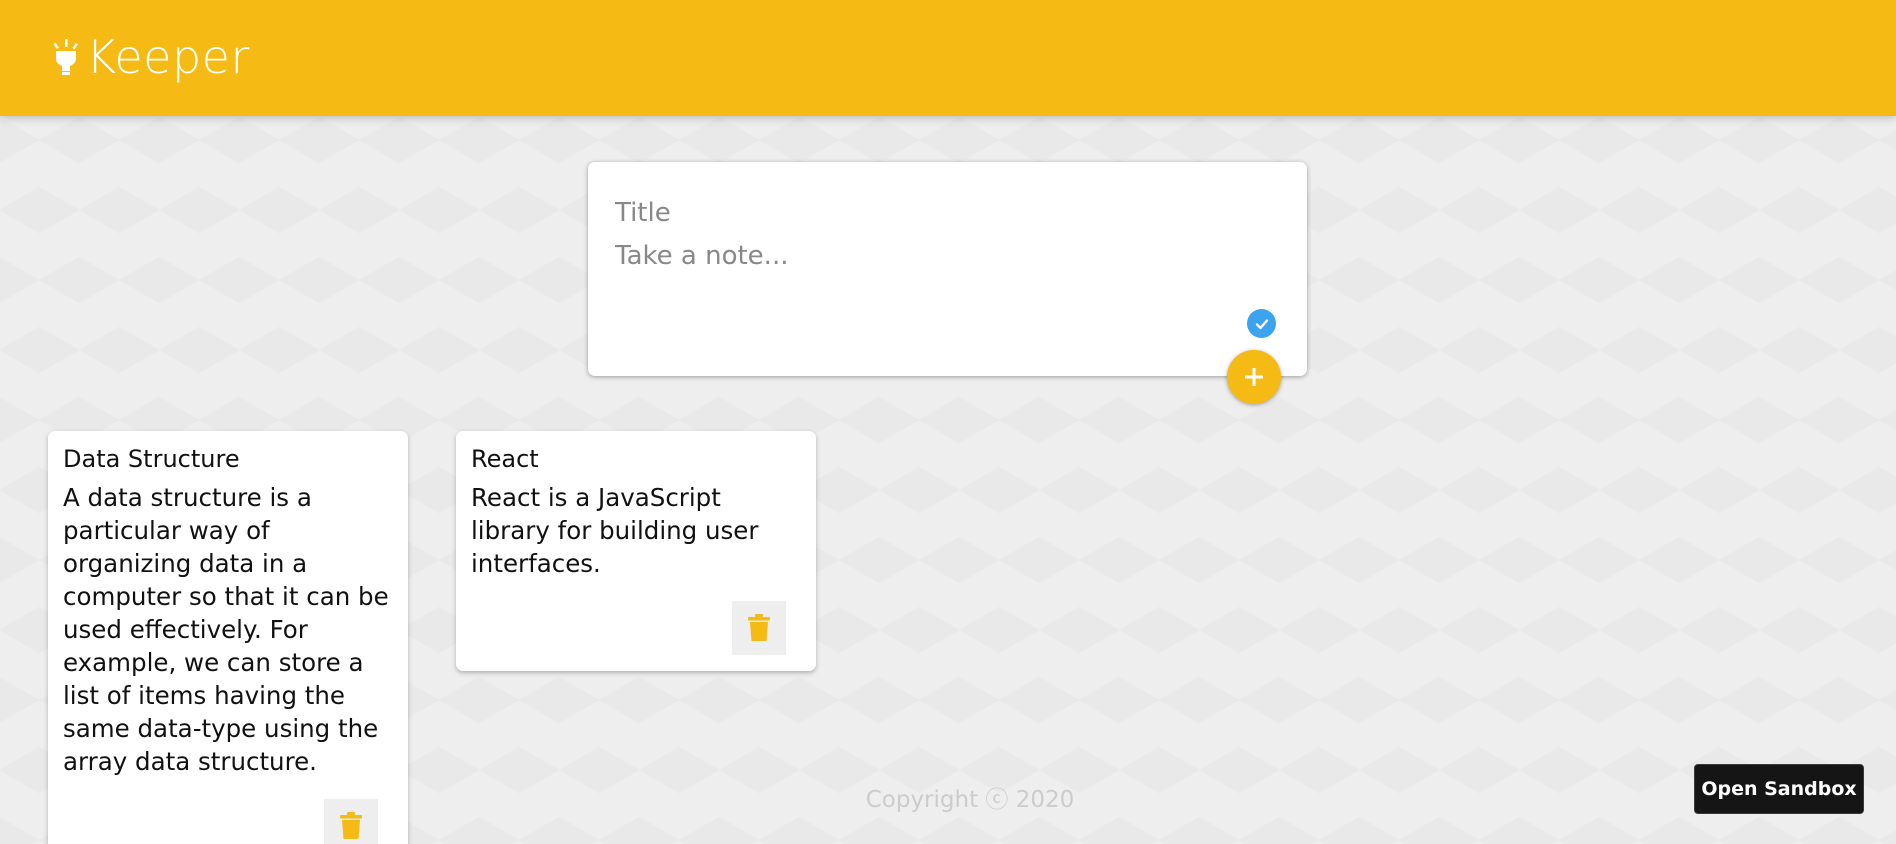 This screenshot has height=844, width=1896. What do you see at coordinates (970, 800) in the screenshot?
I see `footer-copyright: Copyright ⓒ 2020` at bounding box center [970, 800].